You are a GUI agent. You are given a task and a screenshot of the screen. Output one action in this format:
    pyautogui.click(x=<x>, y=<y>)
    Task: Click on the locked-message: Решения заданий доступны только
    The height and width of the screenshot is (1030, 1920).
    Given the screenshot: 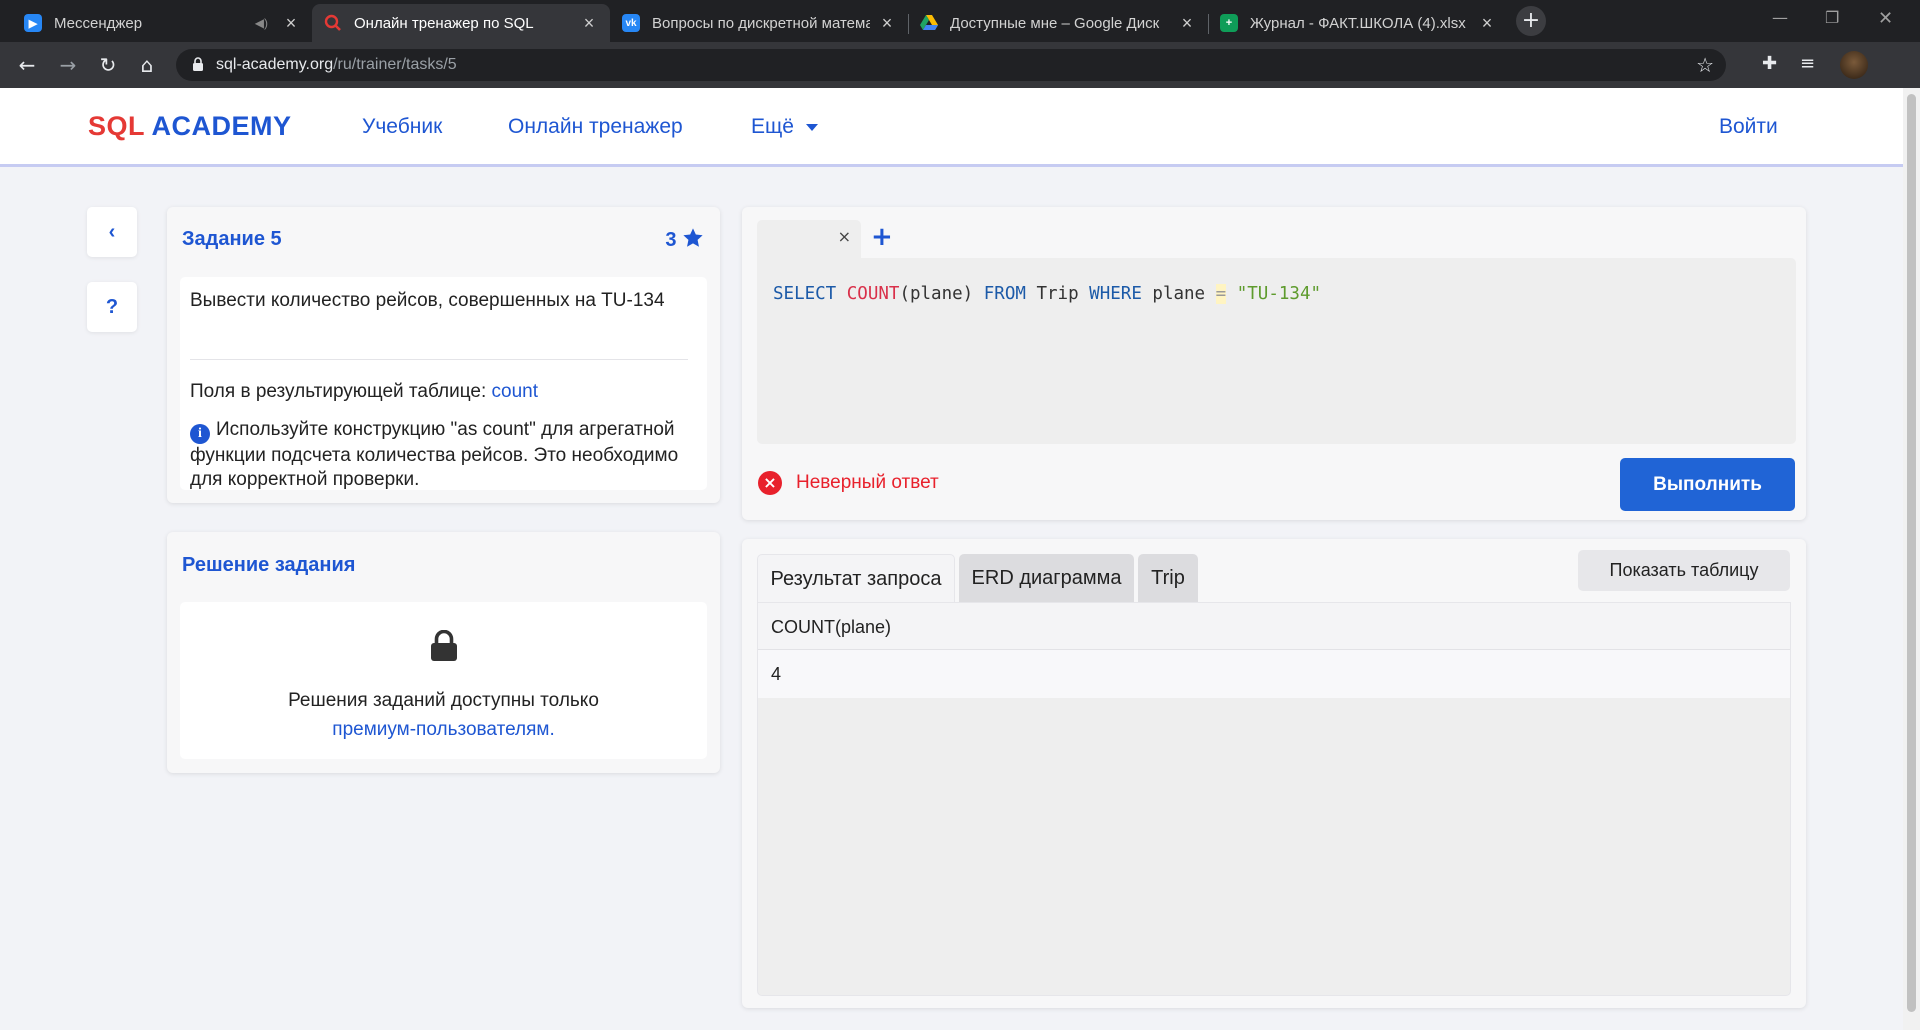 What is the action you would take?
    pyautogui.click(x=443, y=700)
    